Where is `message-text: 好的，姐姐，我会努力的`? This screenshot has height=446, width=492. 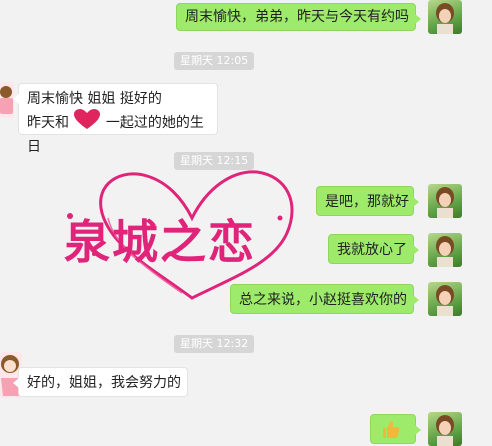
message-text: 好的，姐姐，我会努力的 is located at coordinates (104, 383).